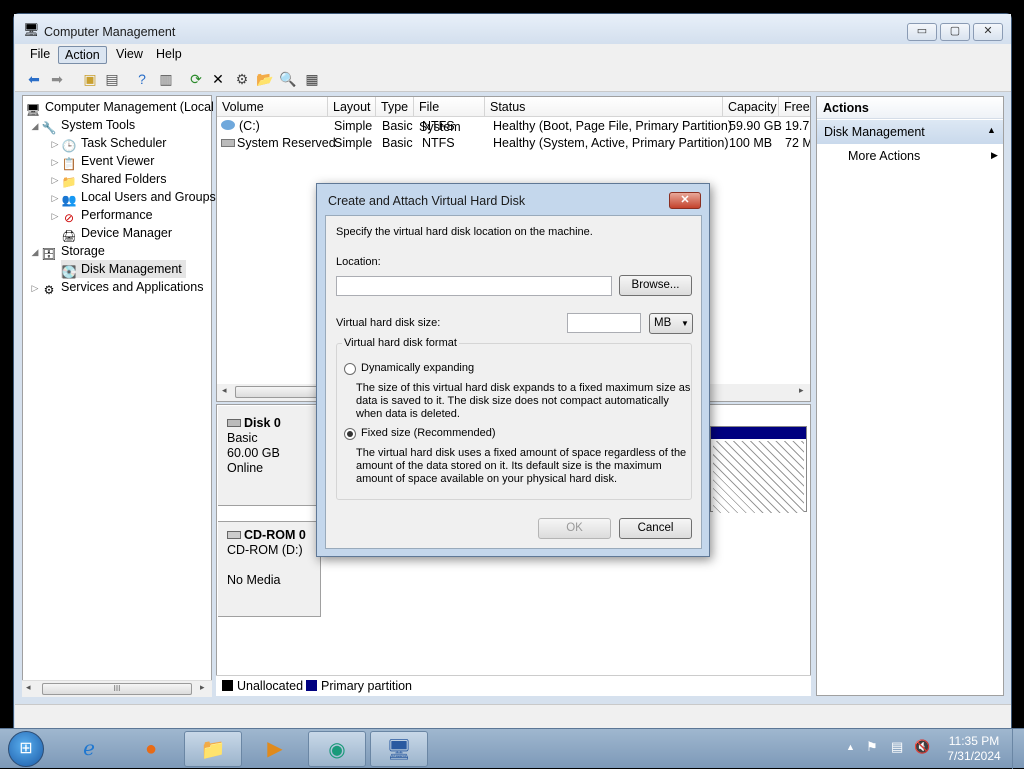 The width and height of the screenshot is (1024, 769). I want to click on tree-item-performance: ▷ ⊘ Performance, so click(101, 215).